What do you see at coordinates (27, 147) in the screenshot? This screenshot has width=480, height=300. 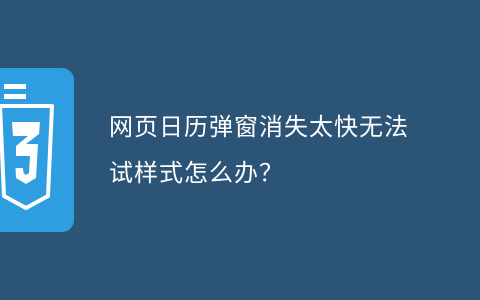 I see `css3-shield-graphic` at bounding box center [27, 147].